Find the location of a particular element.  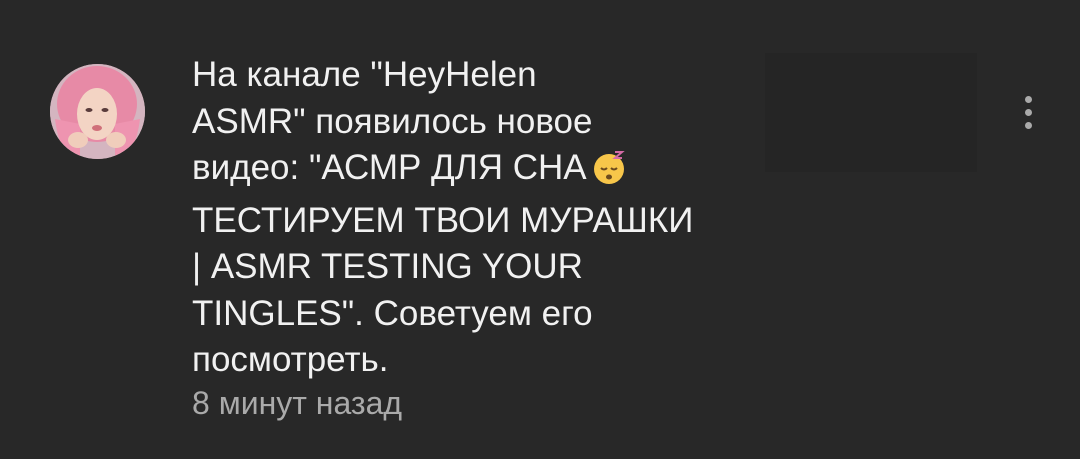

video-thumbnail is located at coordinates (871, 112).